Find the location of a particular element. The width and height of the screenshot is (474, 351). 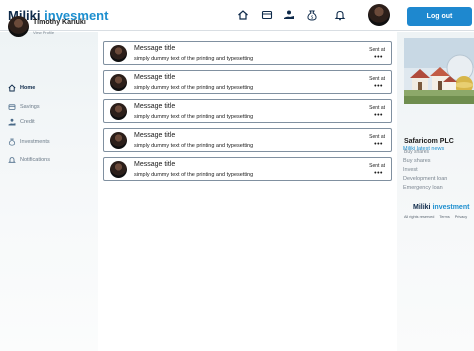

savings-icon is located at coordinates (12, 107).